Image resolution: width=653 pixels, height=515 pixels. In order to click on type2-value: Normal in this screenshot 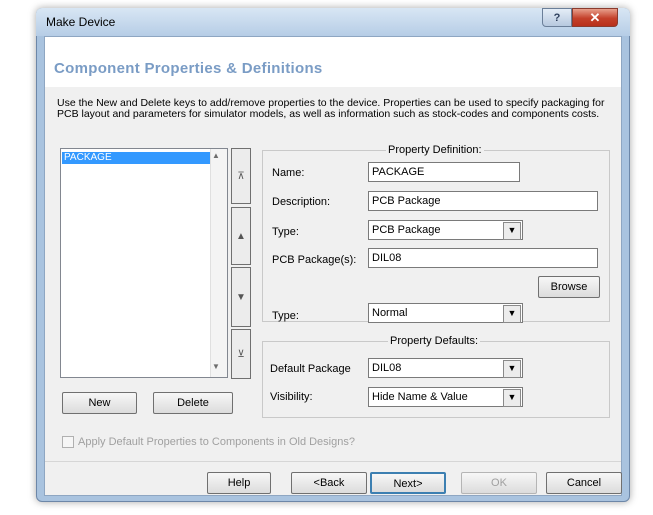, I will do `click(390, 313)`.